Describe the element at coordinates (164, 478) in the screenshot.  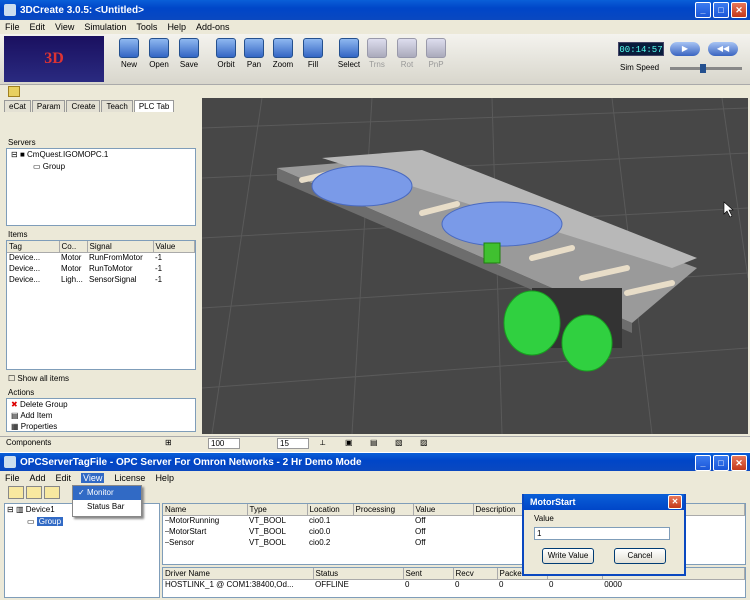
I see `opc-menu-help: Help` at that location.